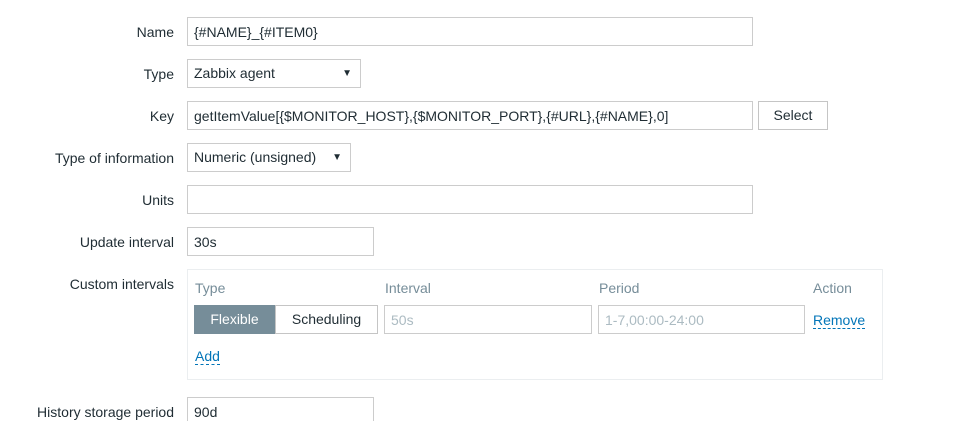 The image size is (970, 421). I want to click on history-storage-period-label: History storage period, so click(105, 412).